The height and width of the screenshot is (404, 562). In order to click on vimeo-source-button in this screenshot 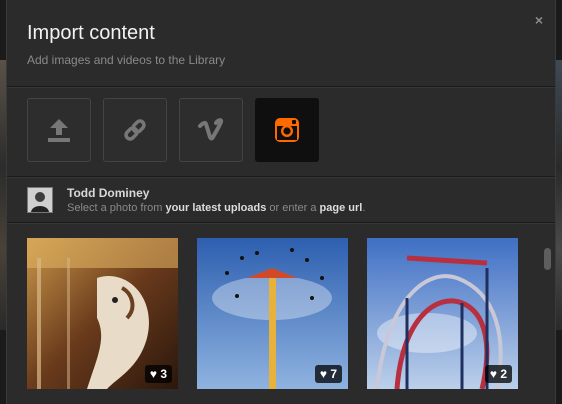, I will do `click(211, 130)`.